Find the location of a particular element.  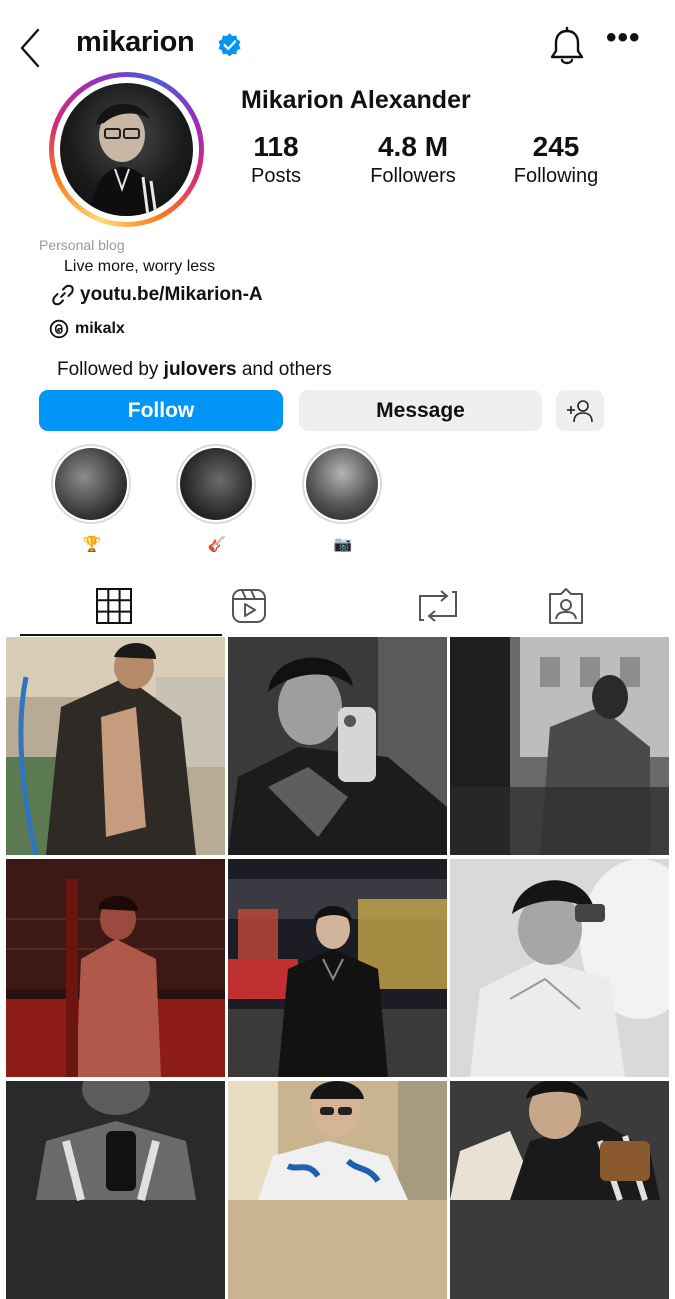

followers-label: Followers is located at coordinates (413, 176).